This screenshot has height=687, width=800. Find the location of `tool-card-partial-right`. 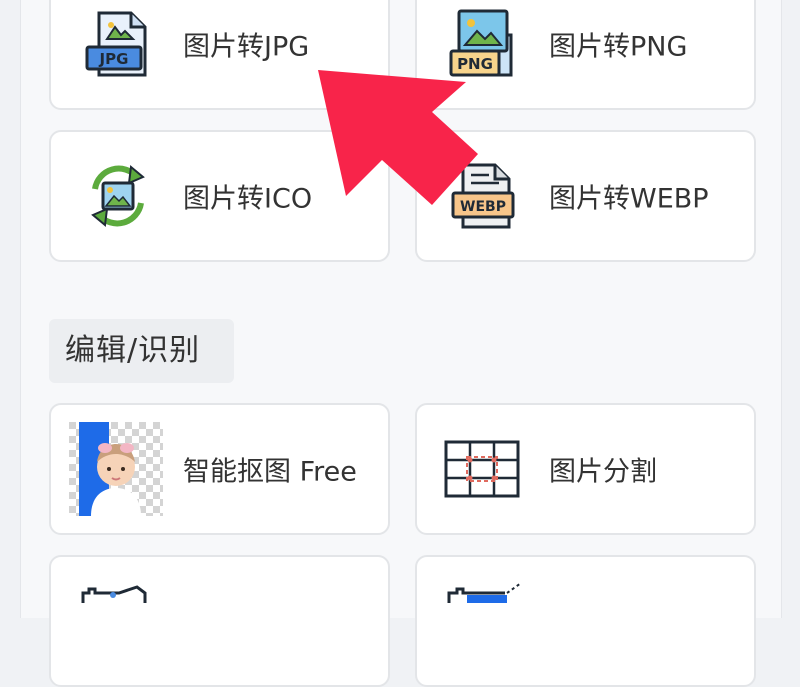

tool-card-partial-right is located at coordinates (585, 621).